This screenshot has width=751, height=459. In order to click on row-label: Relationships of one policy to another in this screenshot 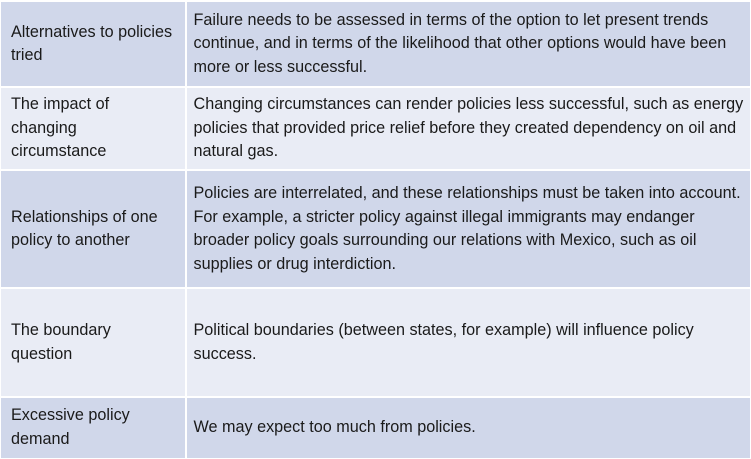, I will do `click(93, 229)`.